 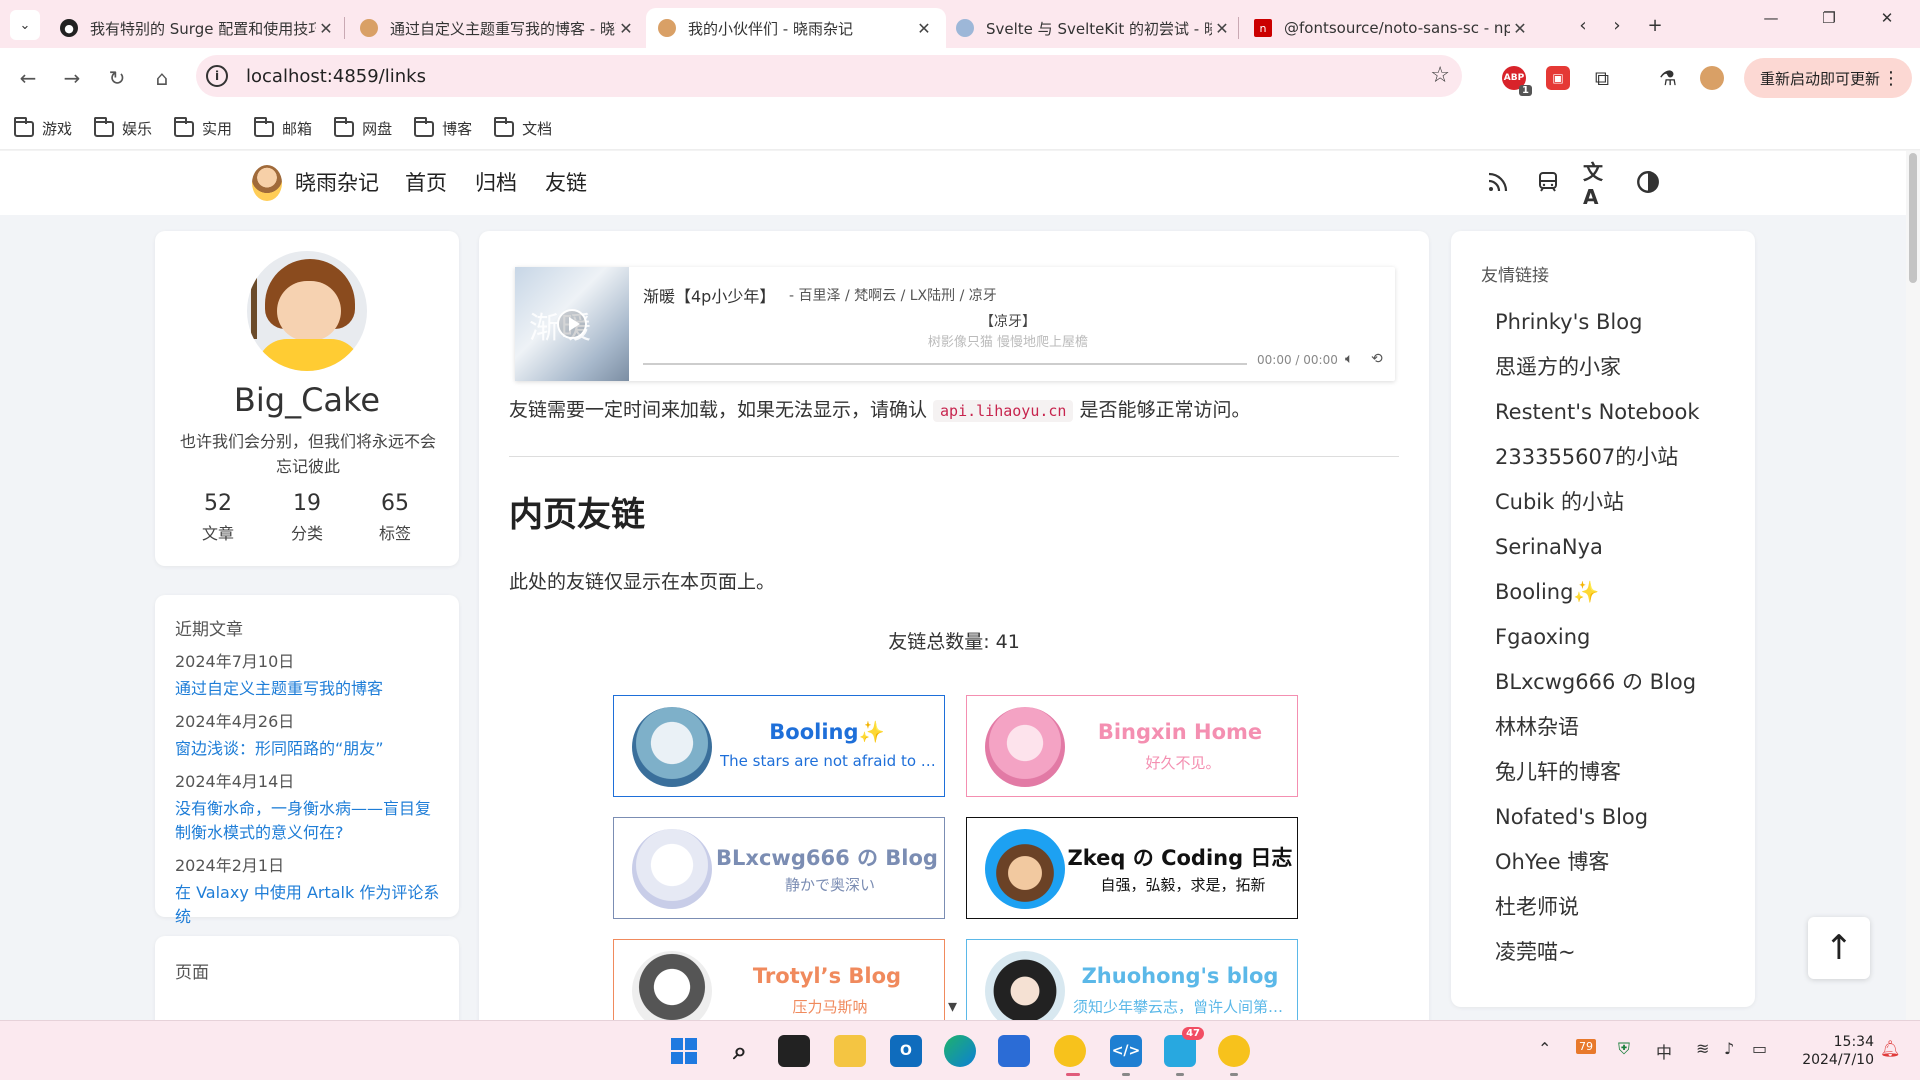 I want to click on friend-link: 233355607的小站, so click(x=1597, y=464).